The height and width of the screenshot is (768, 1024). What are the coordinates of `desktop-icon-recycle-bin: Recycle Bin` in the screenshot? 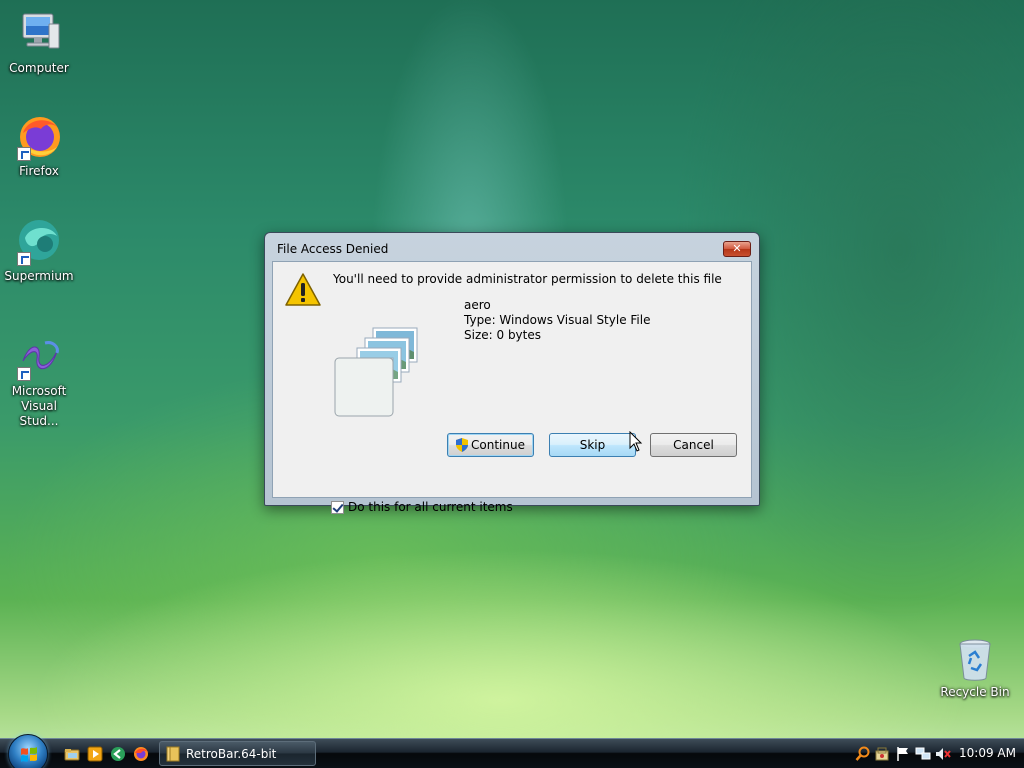 It's located at (975, 669).